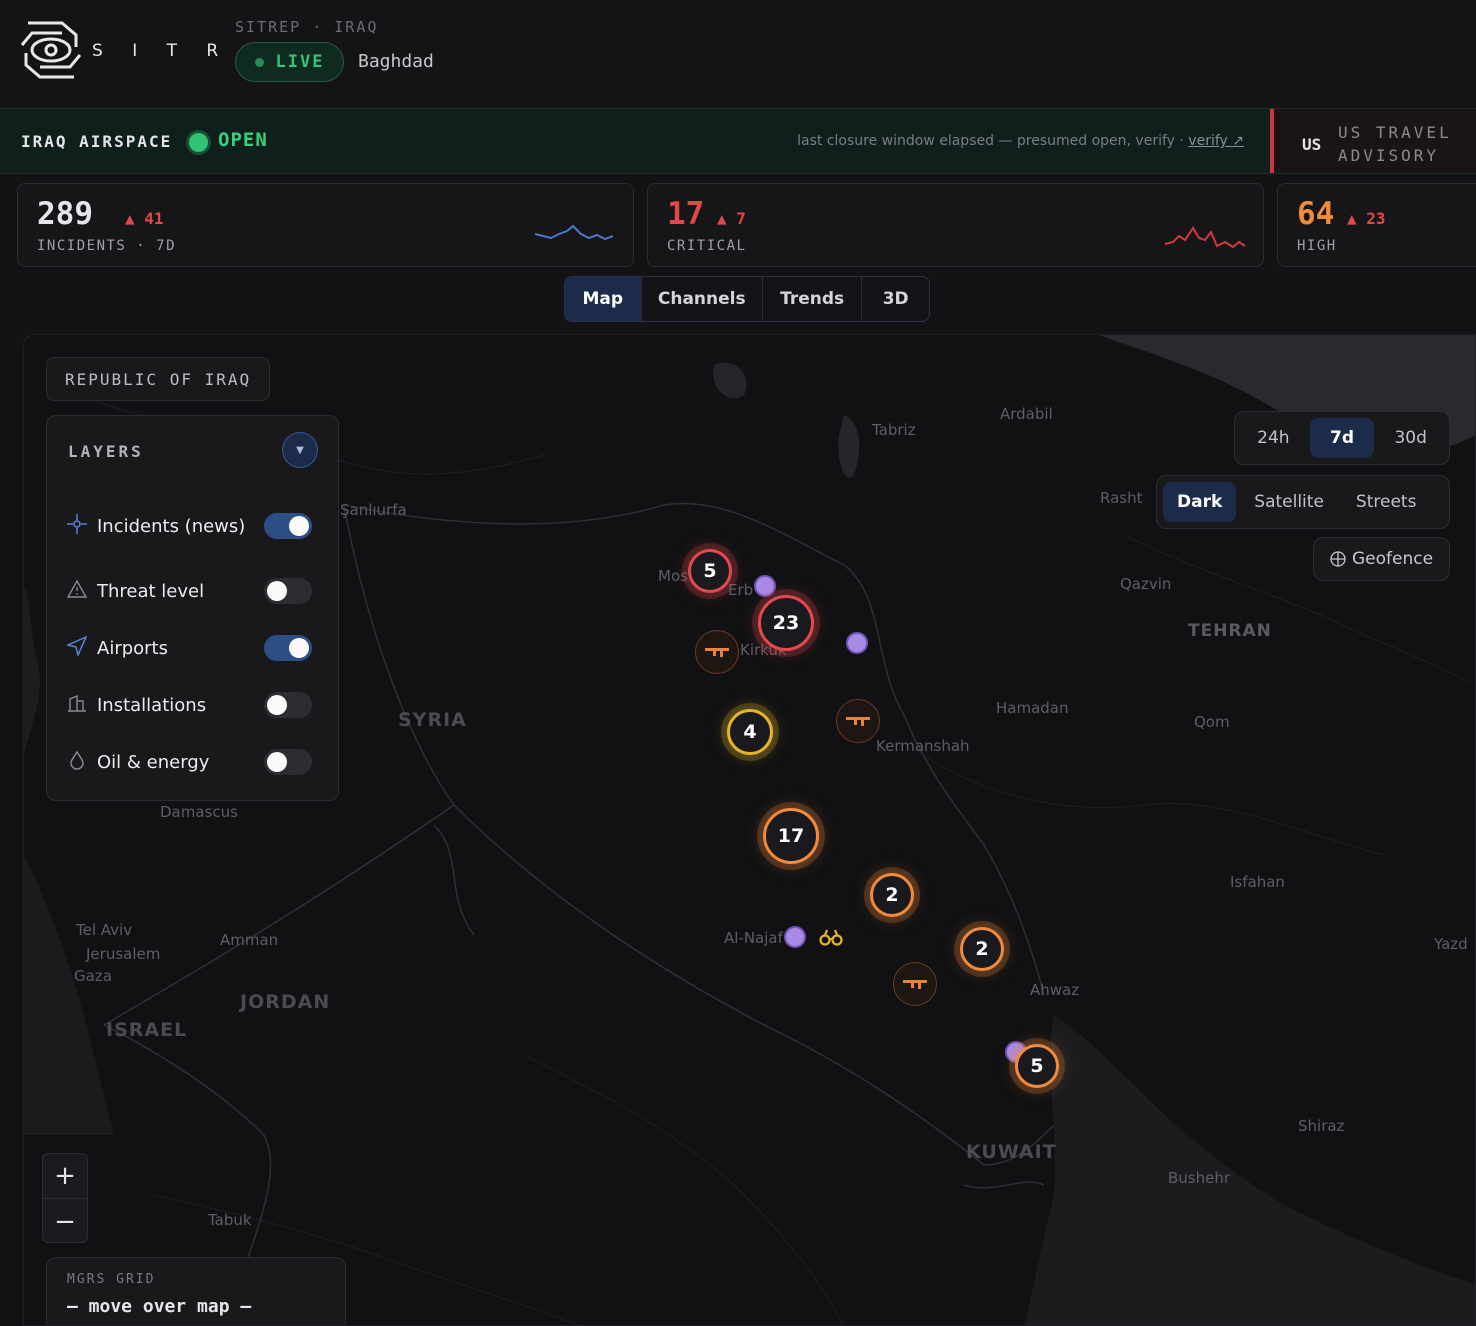  Describe the element at coordinates (325, 225) in the screenshot. I see `stat-card-incidents: 289 ▲ 41 INCIDENTS · 7D` at that location.